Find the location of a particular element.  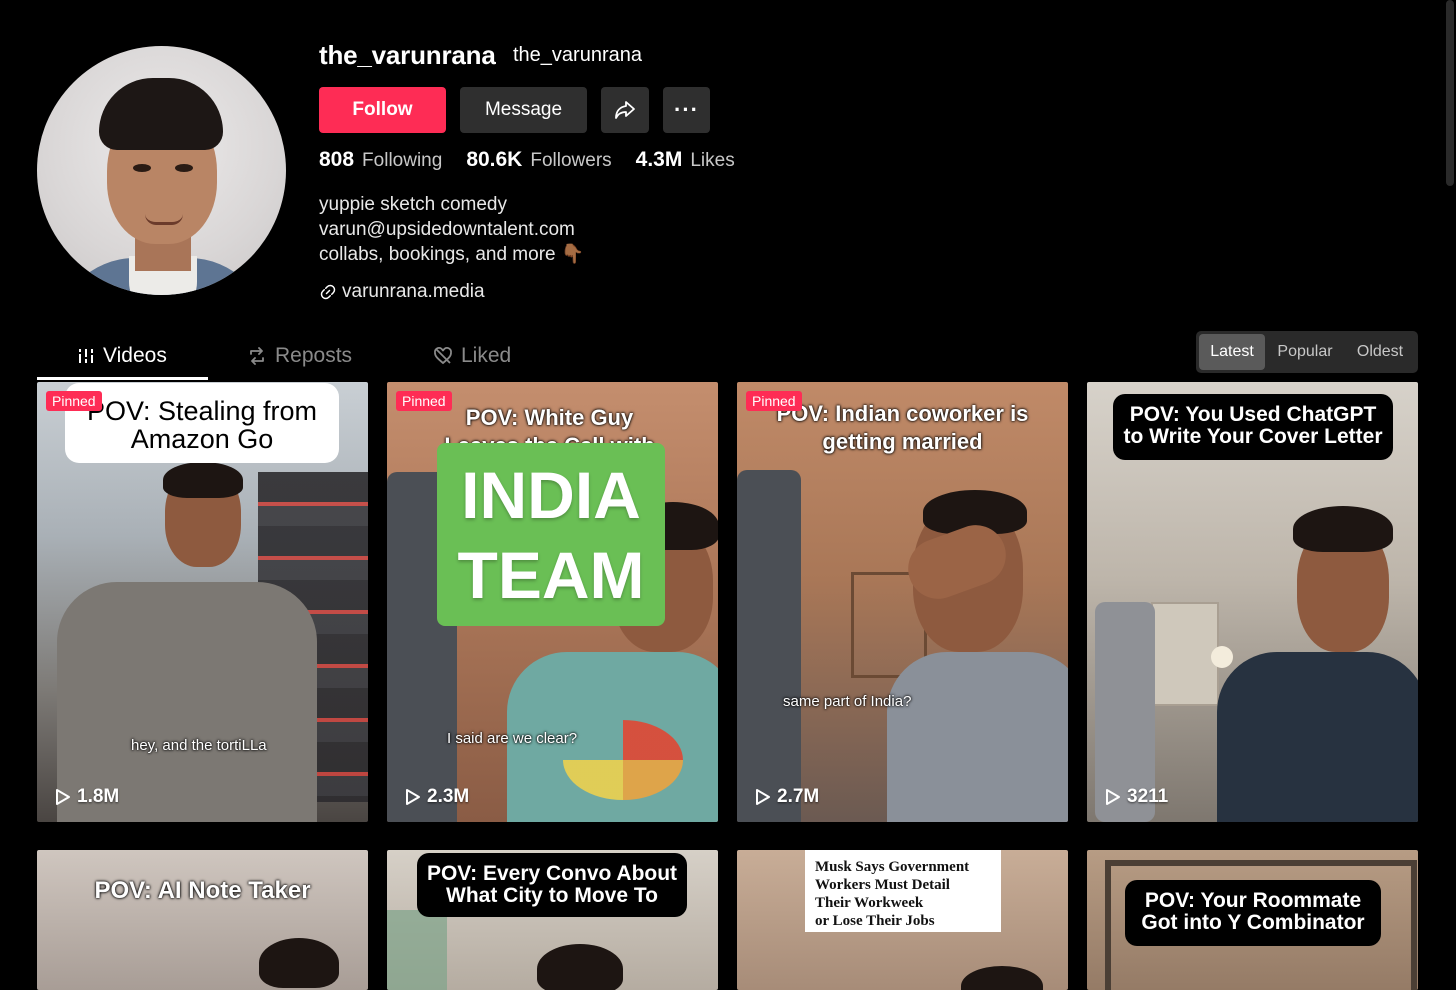

view-count-value: 3211 is located at coordinates (1148, 796).